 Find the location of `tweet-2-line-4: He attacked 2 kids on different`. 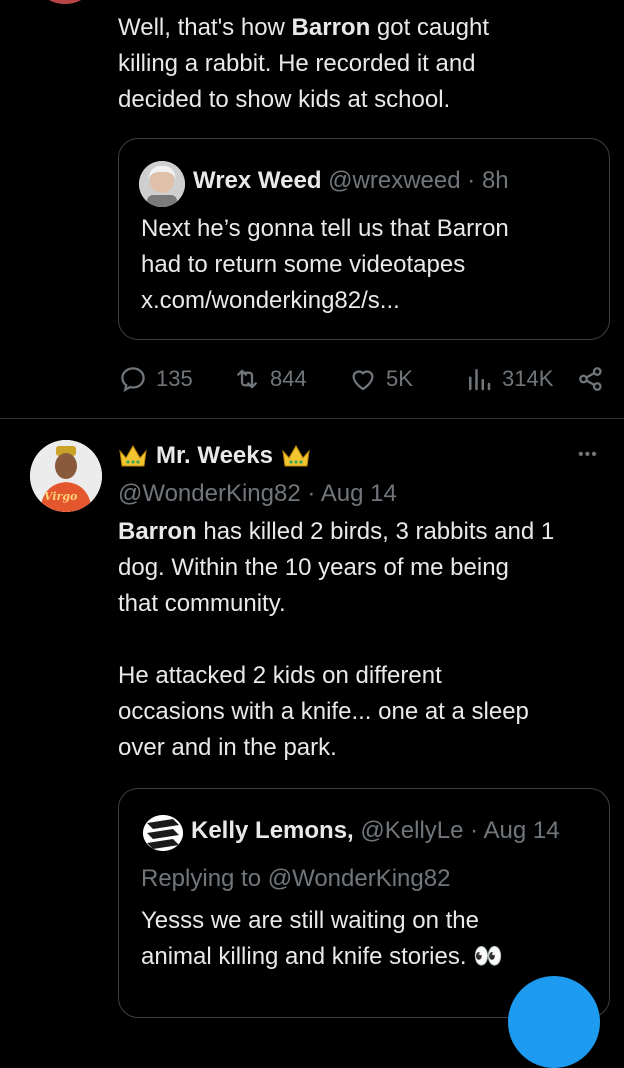

tweet-2-line-4: He attacked 2 kids on different is located at coordinates (280, 675).